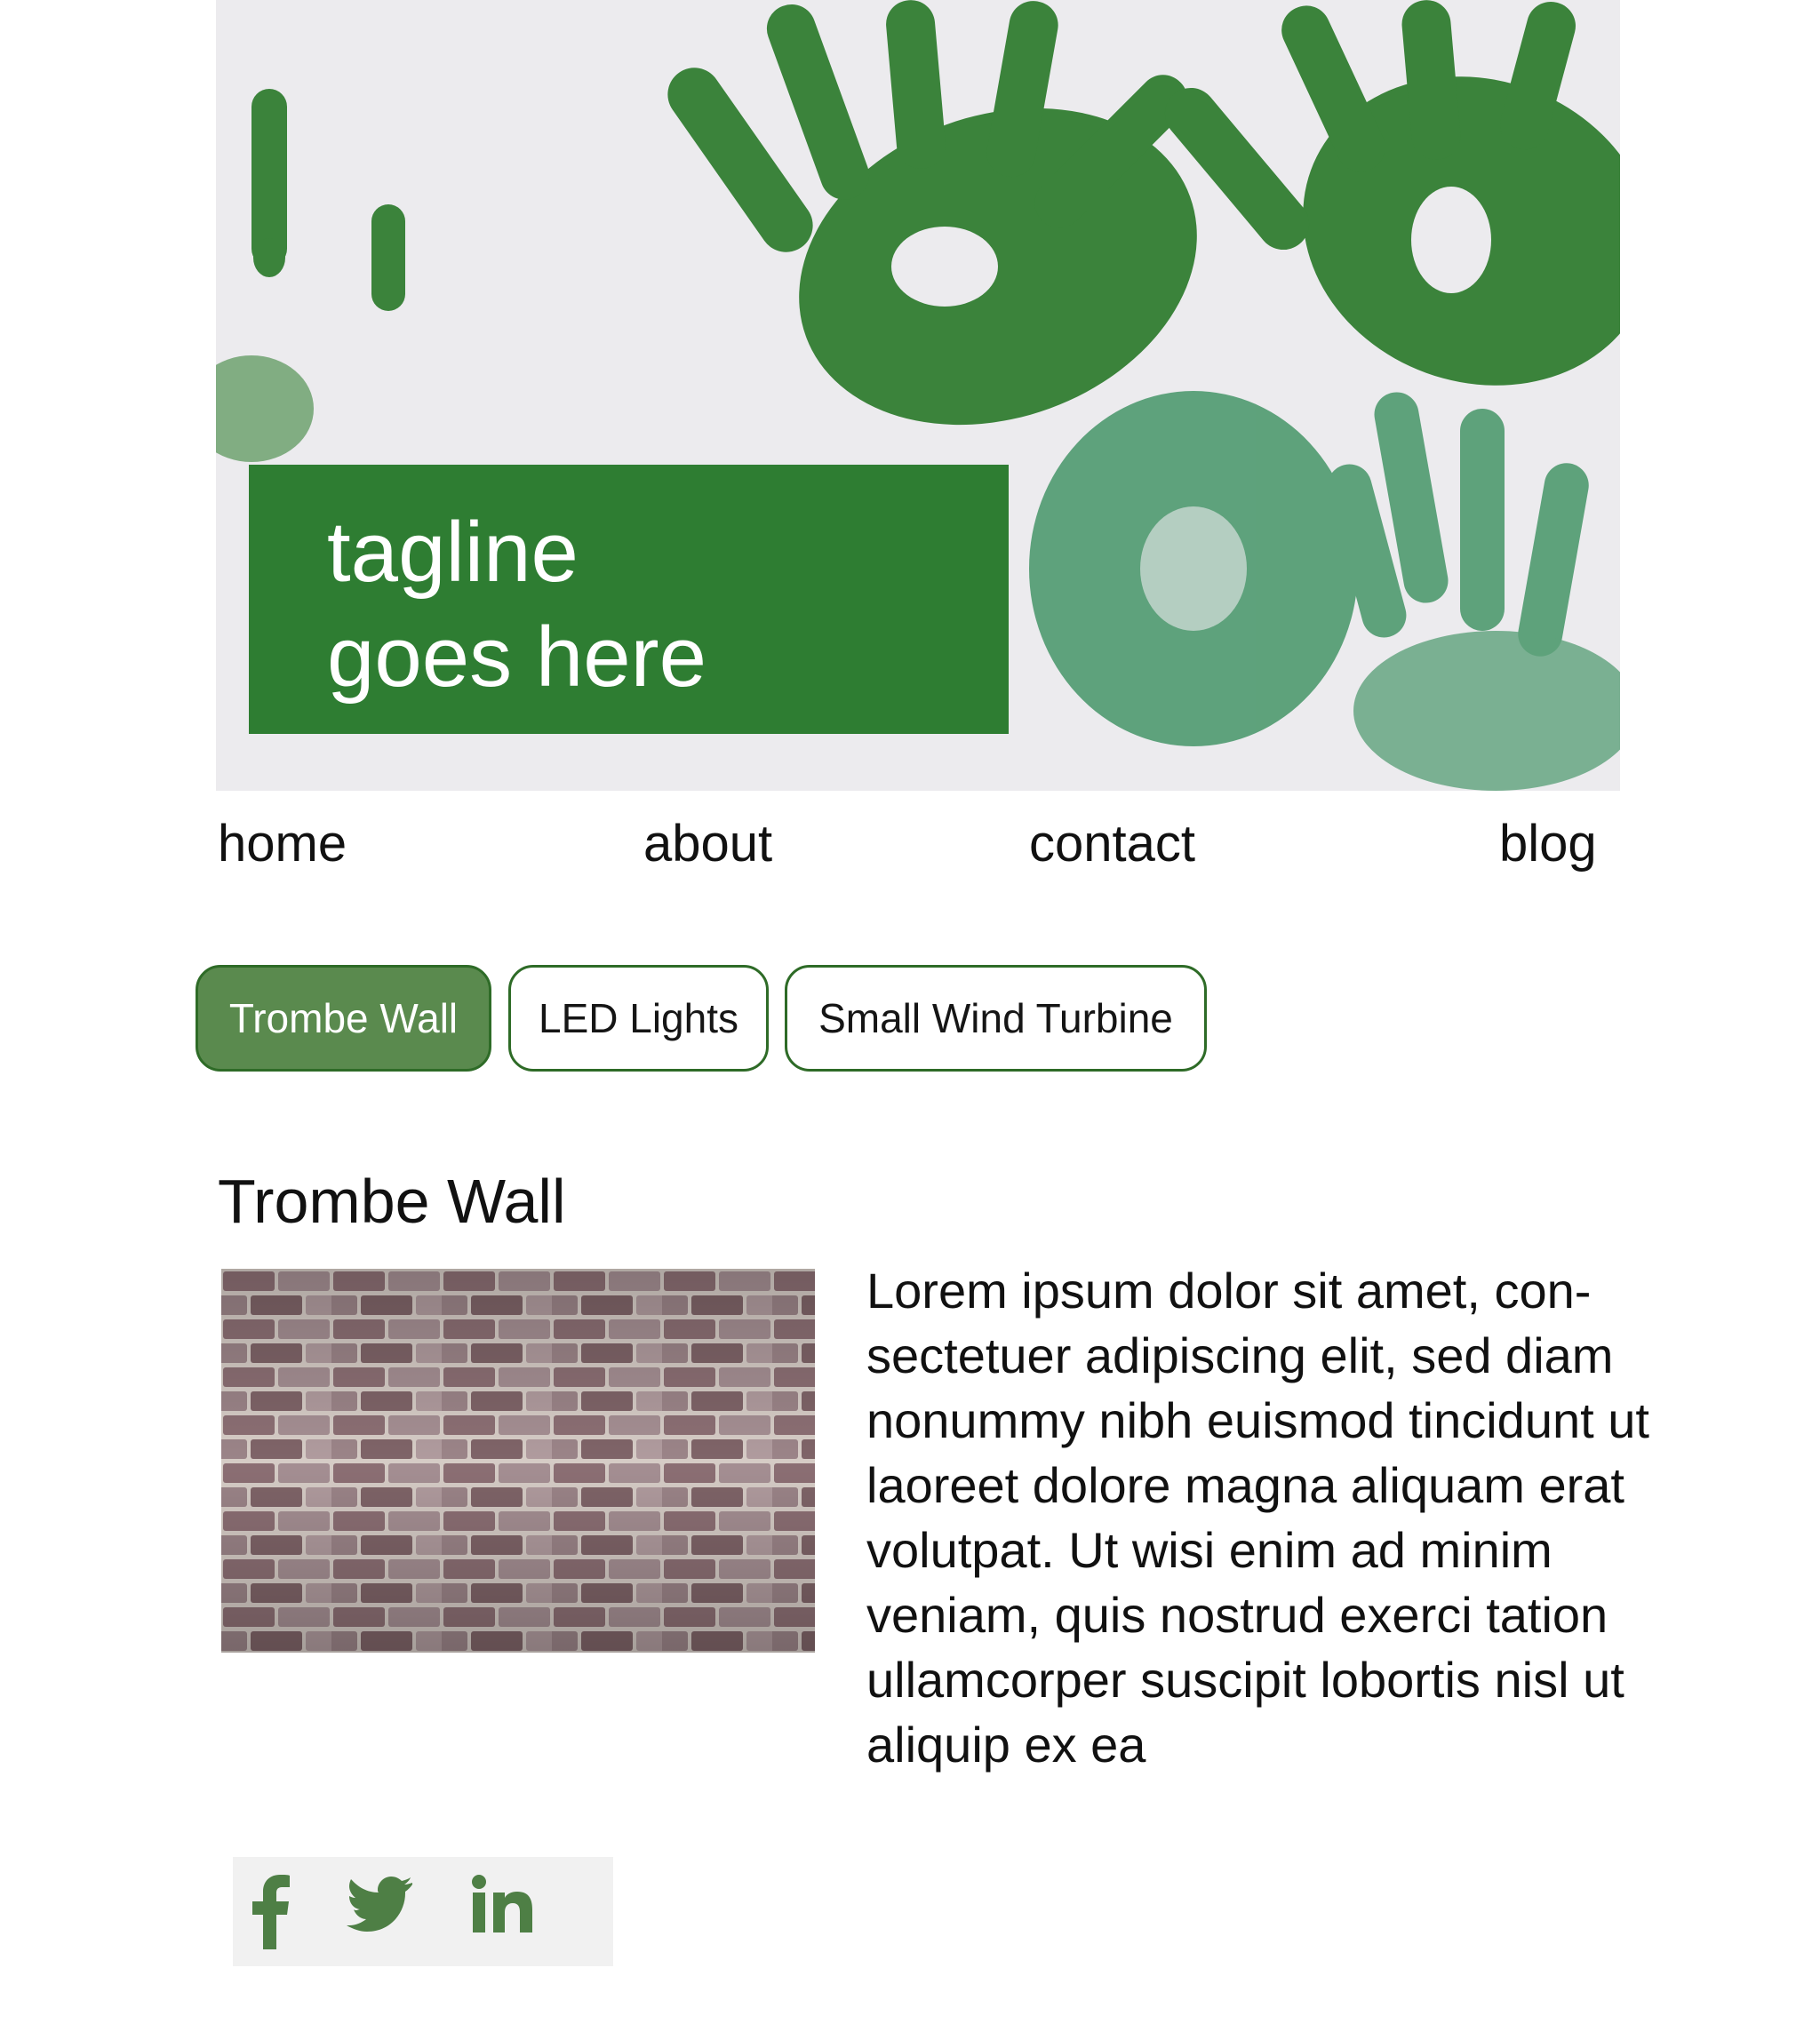 The width and height of the screenshot is (1820, 2040). What do you see at coordinates (502, 1904) in the screenshot?
I see `linkedin-icon` at bounding box center [502, 1904].